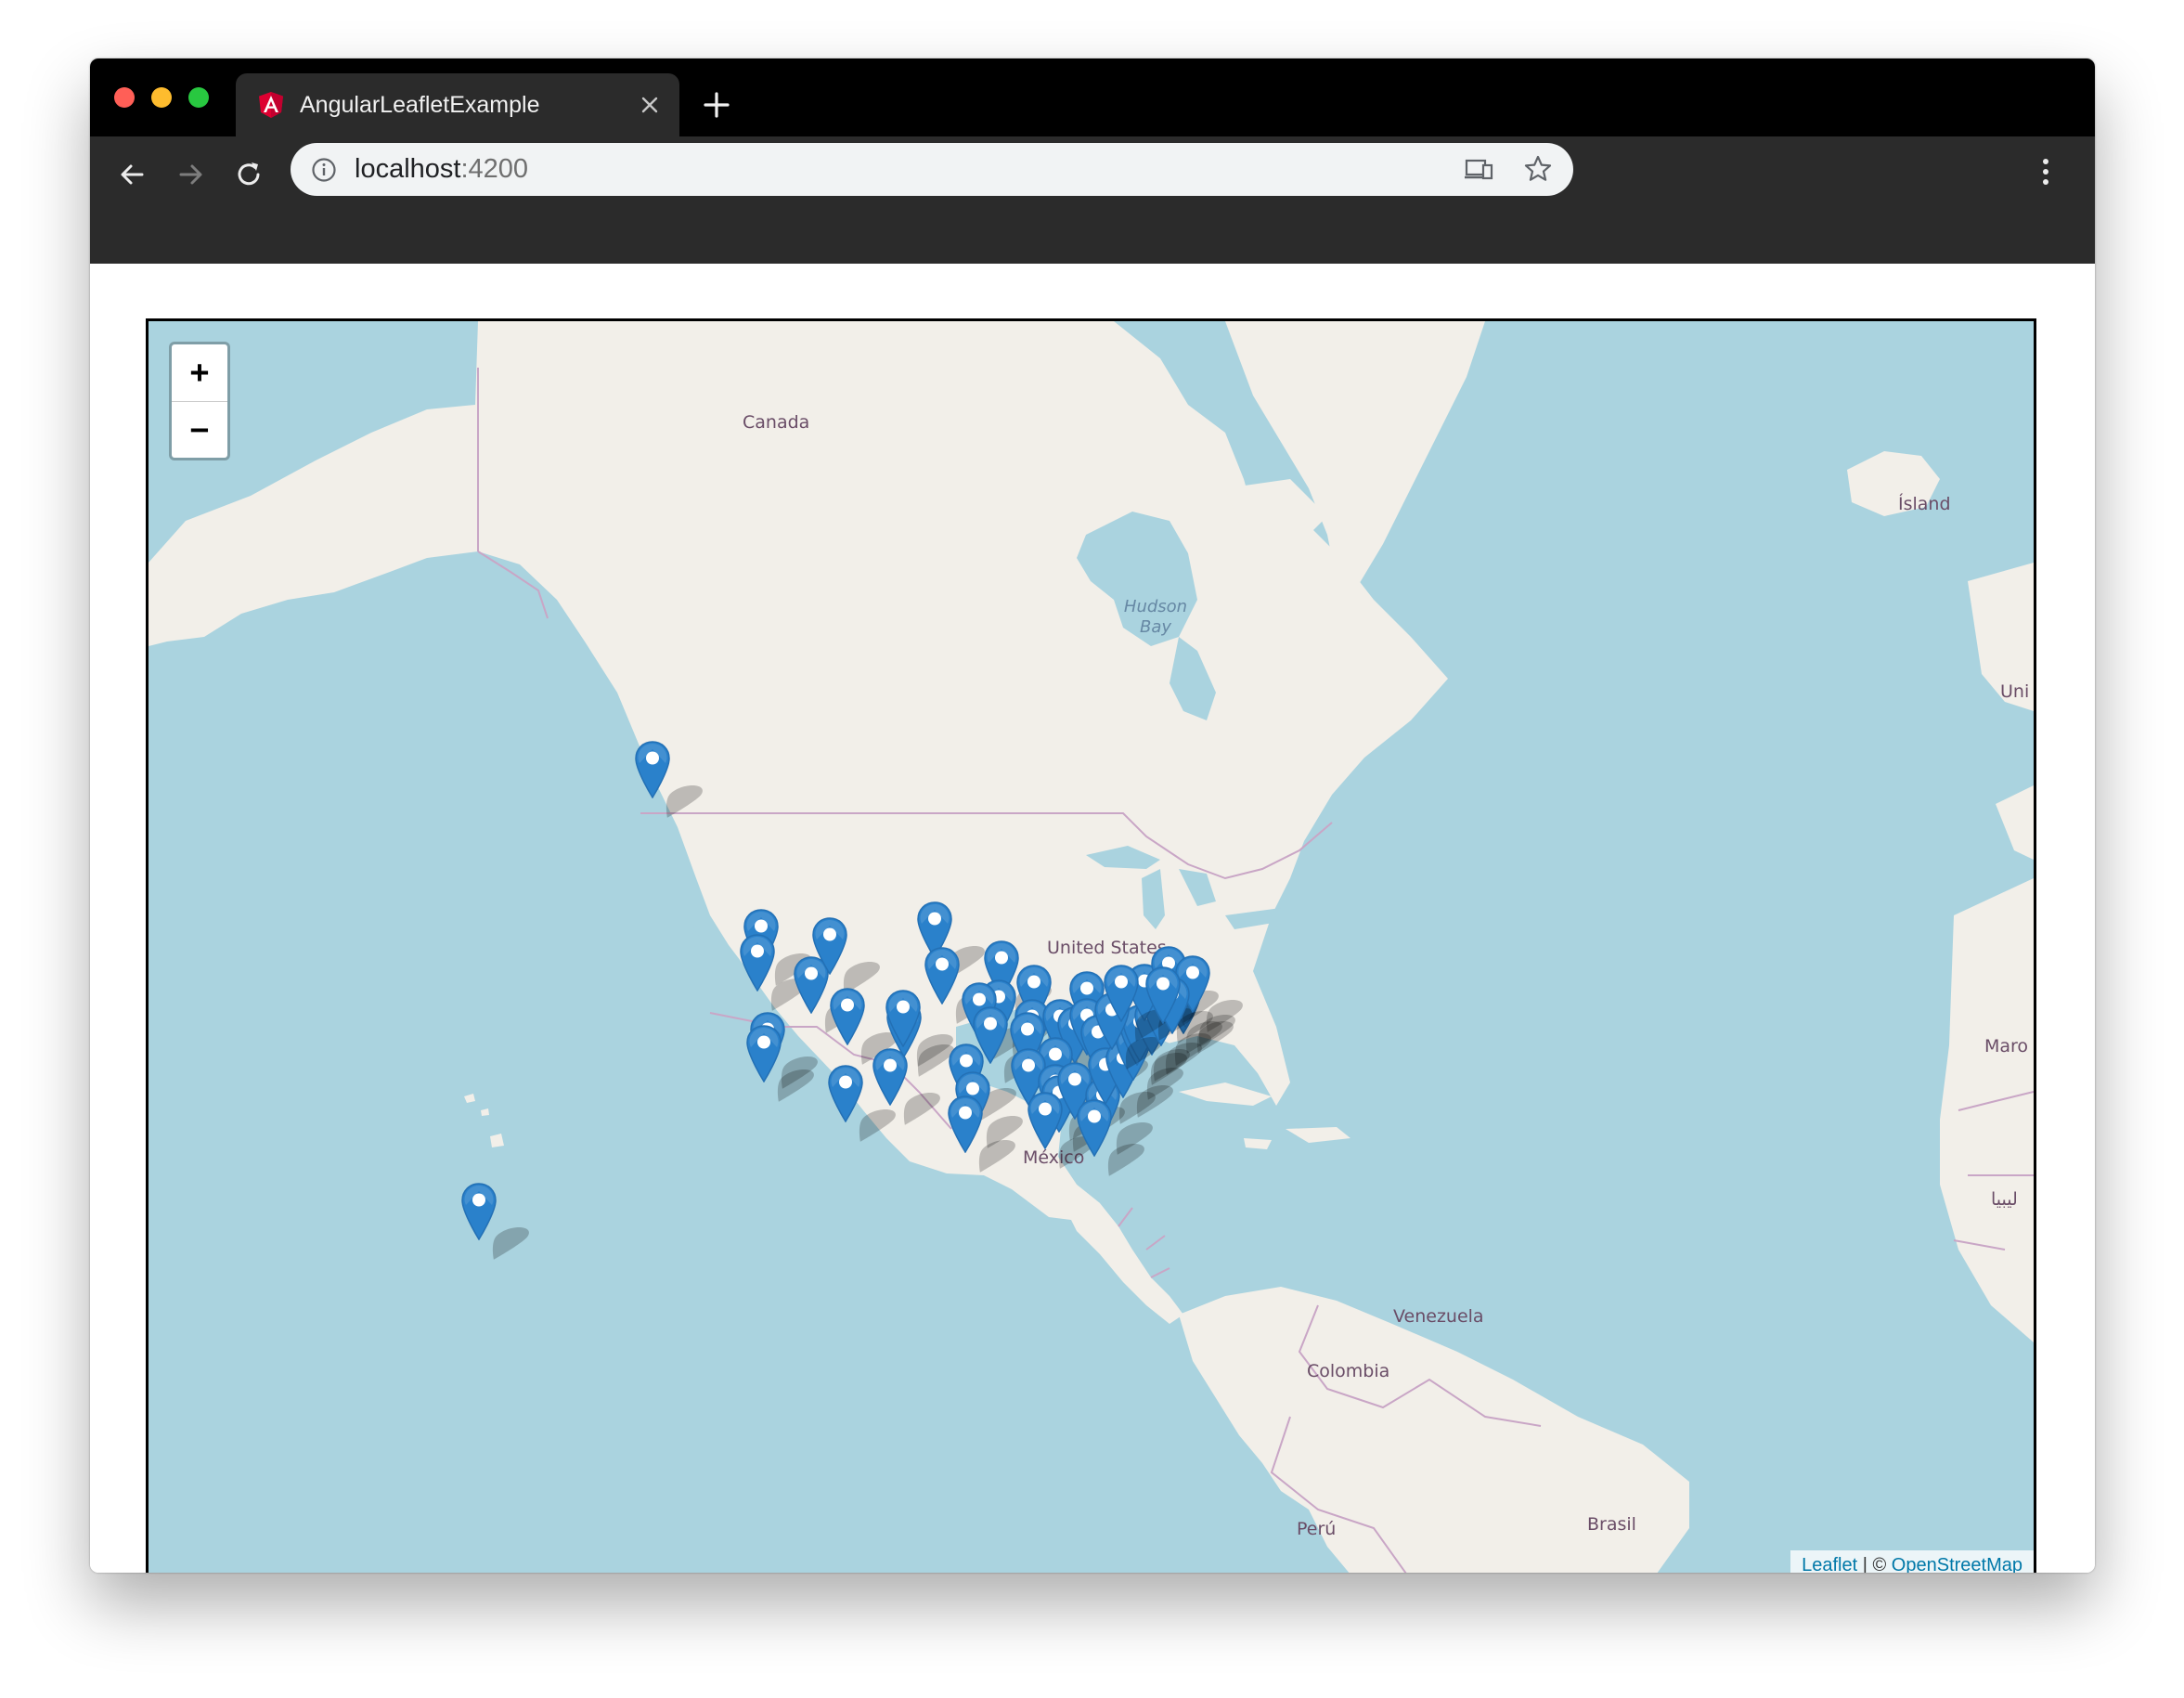 The image size is (2184, 1698). I want to click on leaflet-link: Leaflet, so click(1829, 1564).